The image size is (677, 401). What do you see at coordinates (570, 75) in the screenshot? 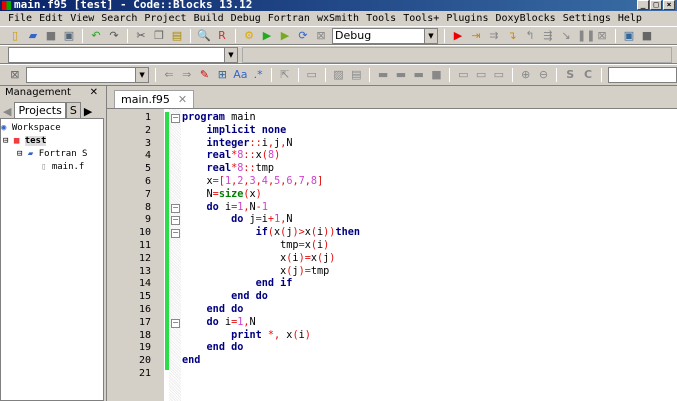
I see `s-icon: S` at bounding box center [570, 75].